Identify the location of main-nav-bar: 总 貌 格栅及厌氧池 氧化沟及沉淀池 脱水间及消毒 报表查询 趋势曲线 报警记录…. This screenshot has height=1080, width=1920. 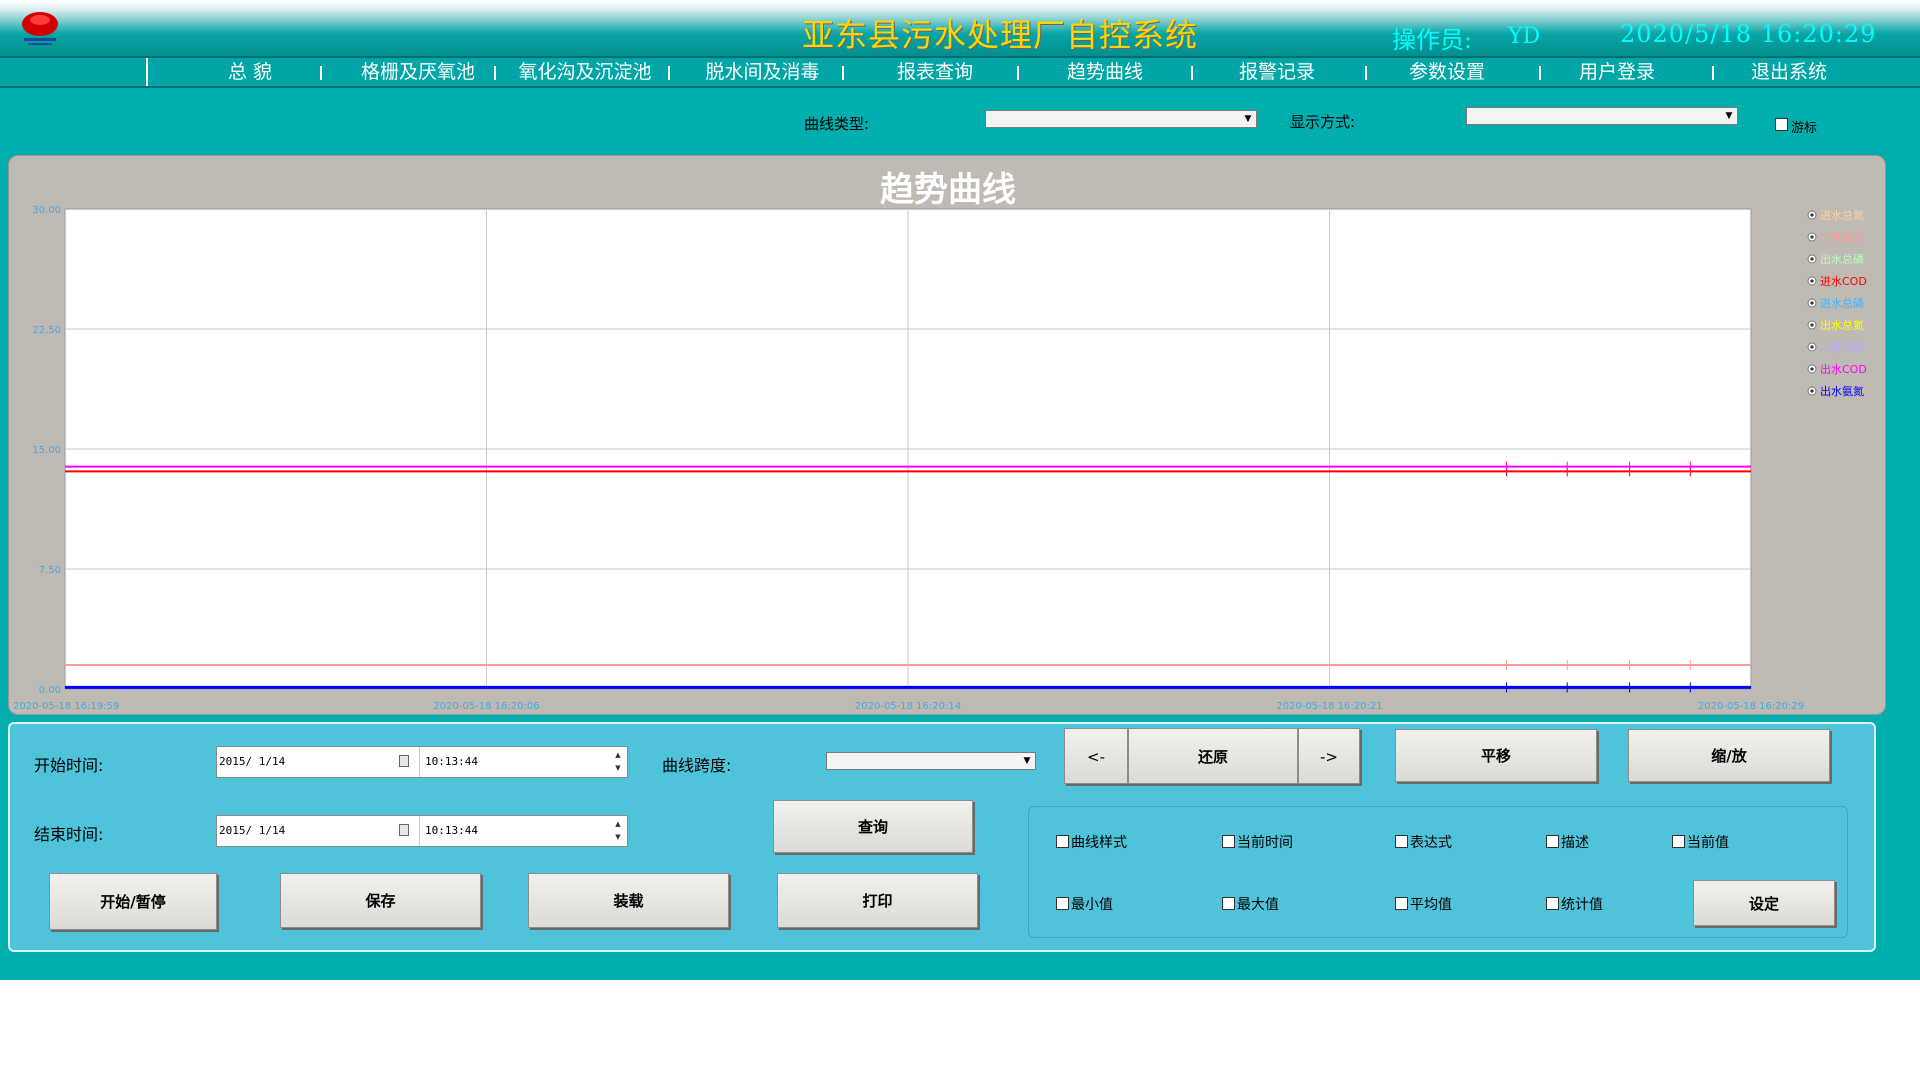
(960, 72).